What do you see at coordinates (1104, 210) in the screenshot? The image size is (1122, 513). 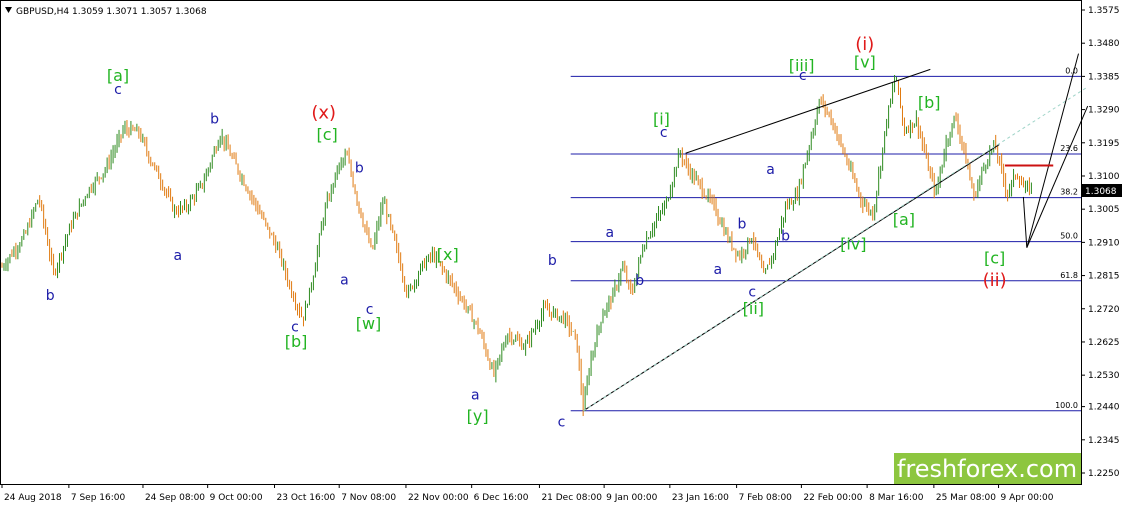 I see `y-tick-label: 1.3005` at bounding box center [1104, 210].